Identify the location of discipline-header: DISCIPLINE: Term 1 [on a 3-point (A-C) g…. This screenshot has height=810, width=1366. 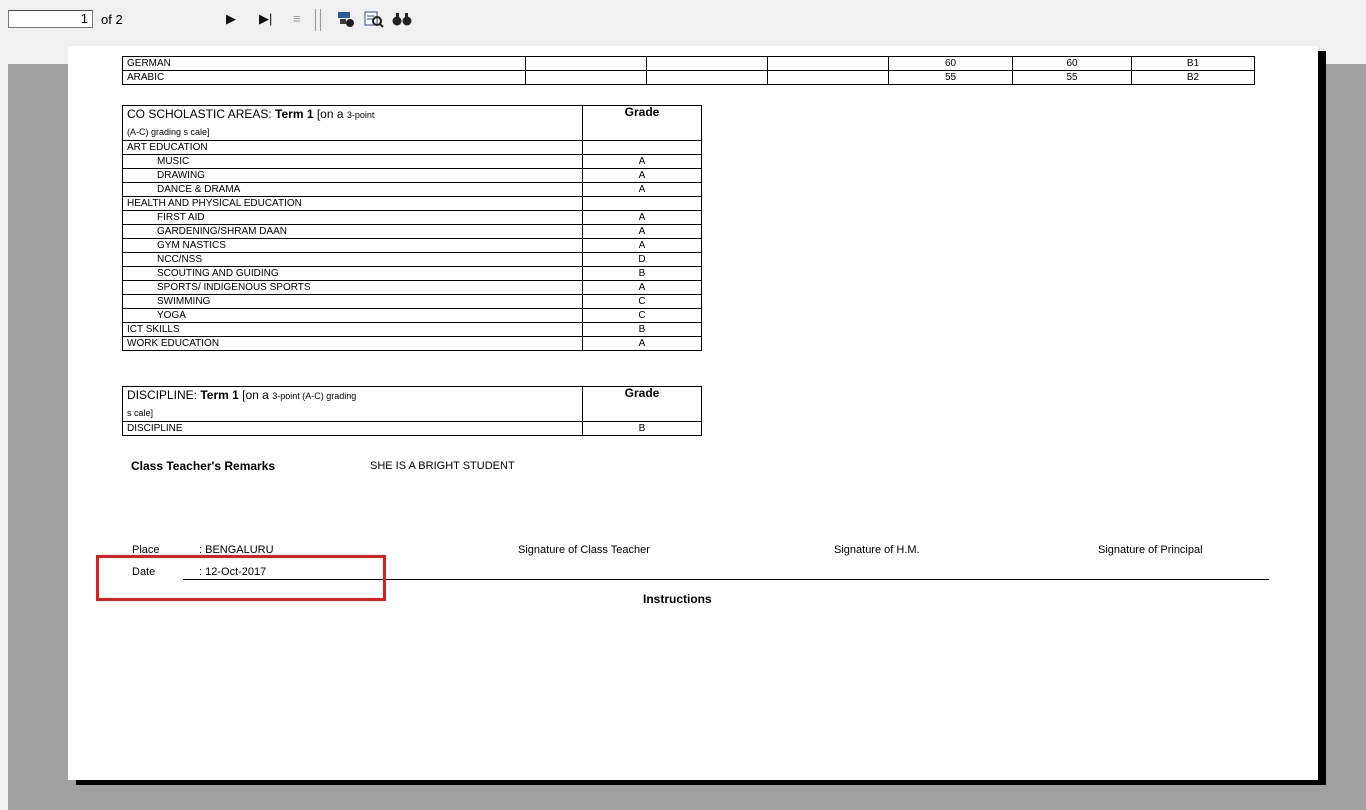
(352, 404).